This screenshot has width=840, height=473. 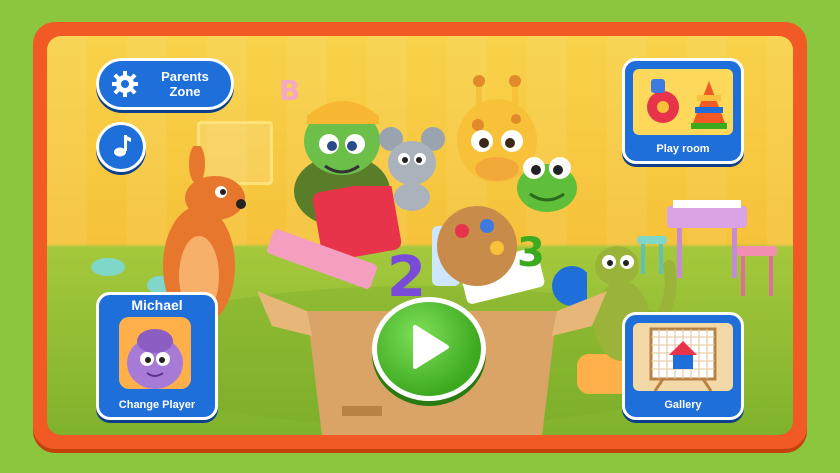 I want to click on change-player-button: Michael Change Player, so click(x=157, y=356).